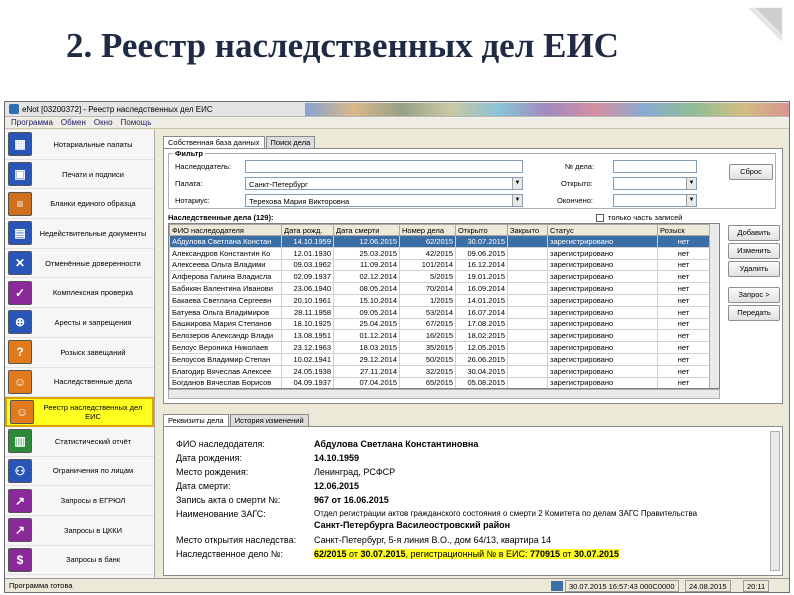 The image size is (794, 595). I want to click on nav-item-label: Запросы в банк, so click(93, 560).